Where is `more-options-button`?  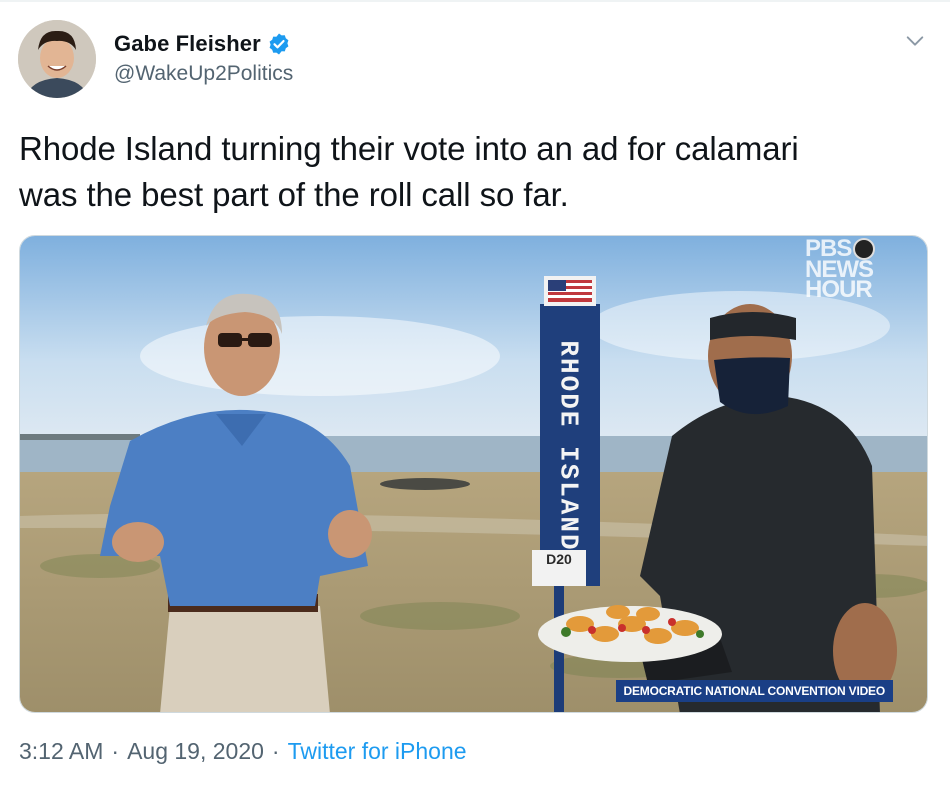
more-options-button is located at coordinates (915, 41).